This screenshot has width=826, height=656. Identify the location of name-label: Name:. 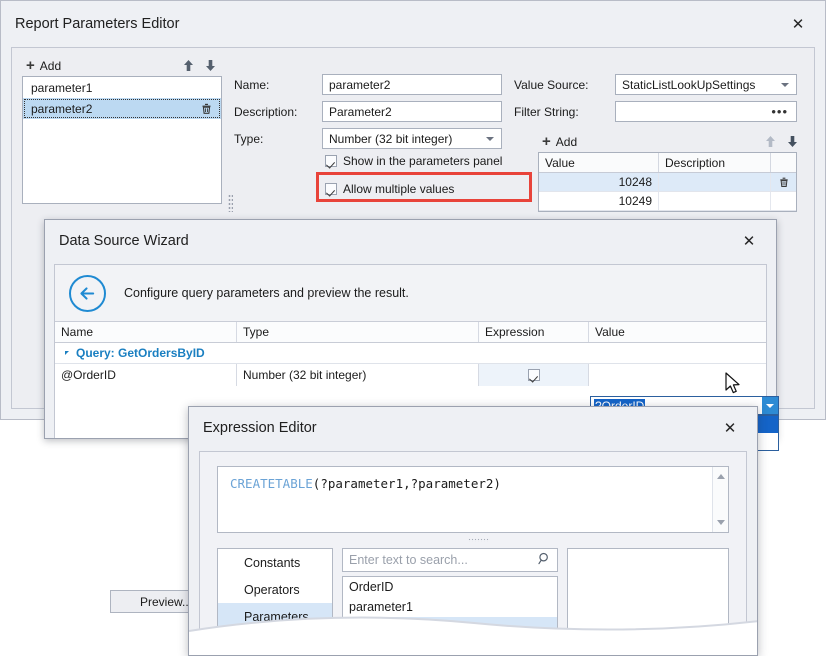
(252, 85).